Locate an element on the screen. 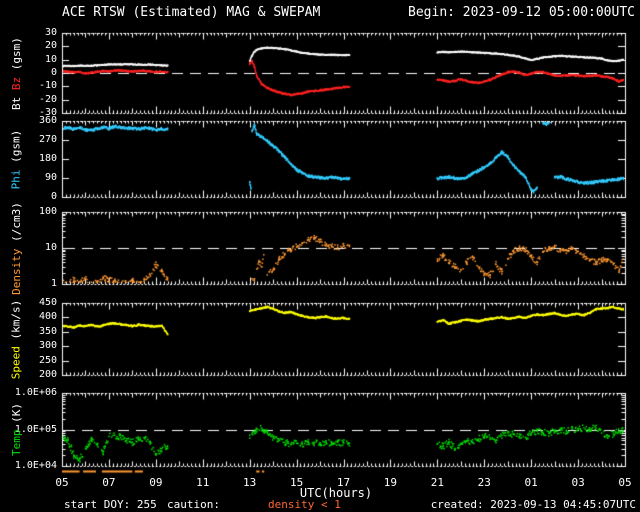 The image size is (640, 512). caution-label: caution: is located at coordinates (193, 504).